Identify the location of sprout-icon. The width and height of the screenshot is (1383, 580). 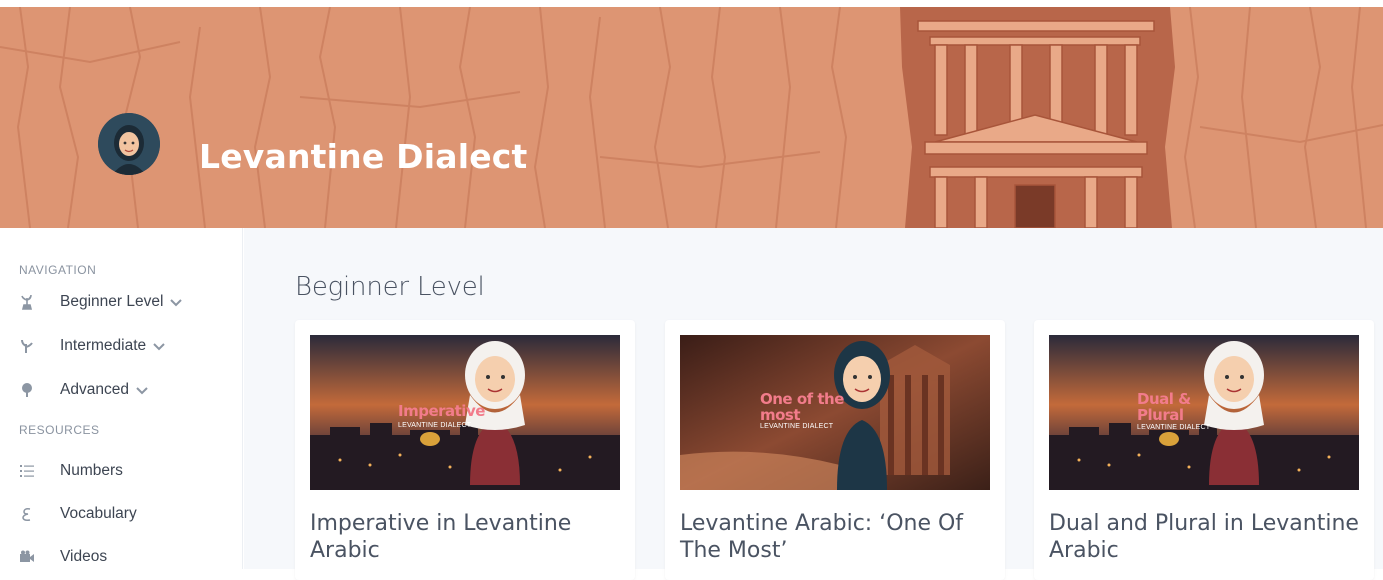
(27, 302).